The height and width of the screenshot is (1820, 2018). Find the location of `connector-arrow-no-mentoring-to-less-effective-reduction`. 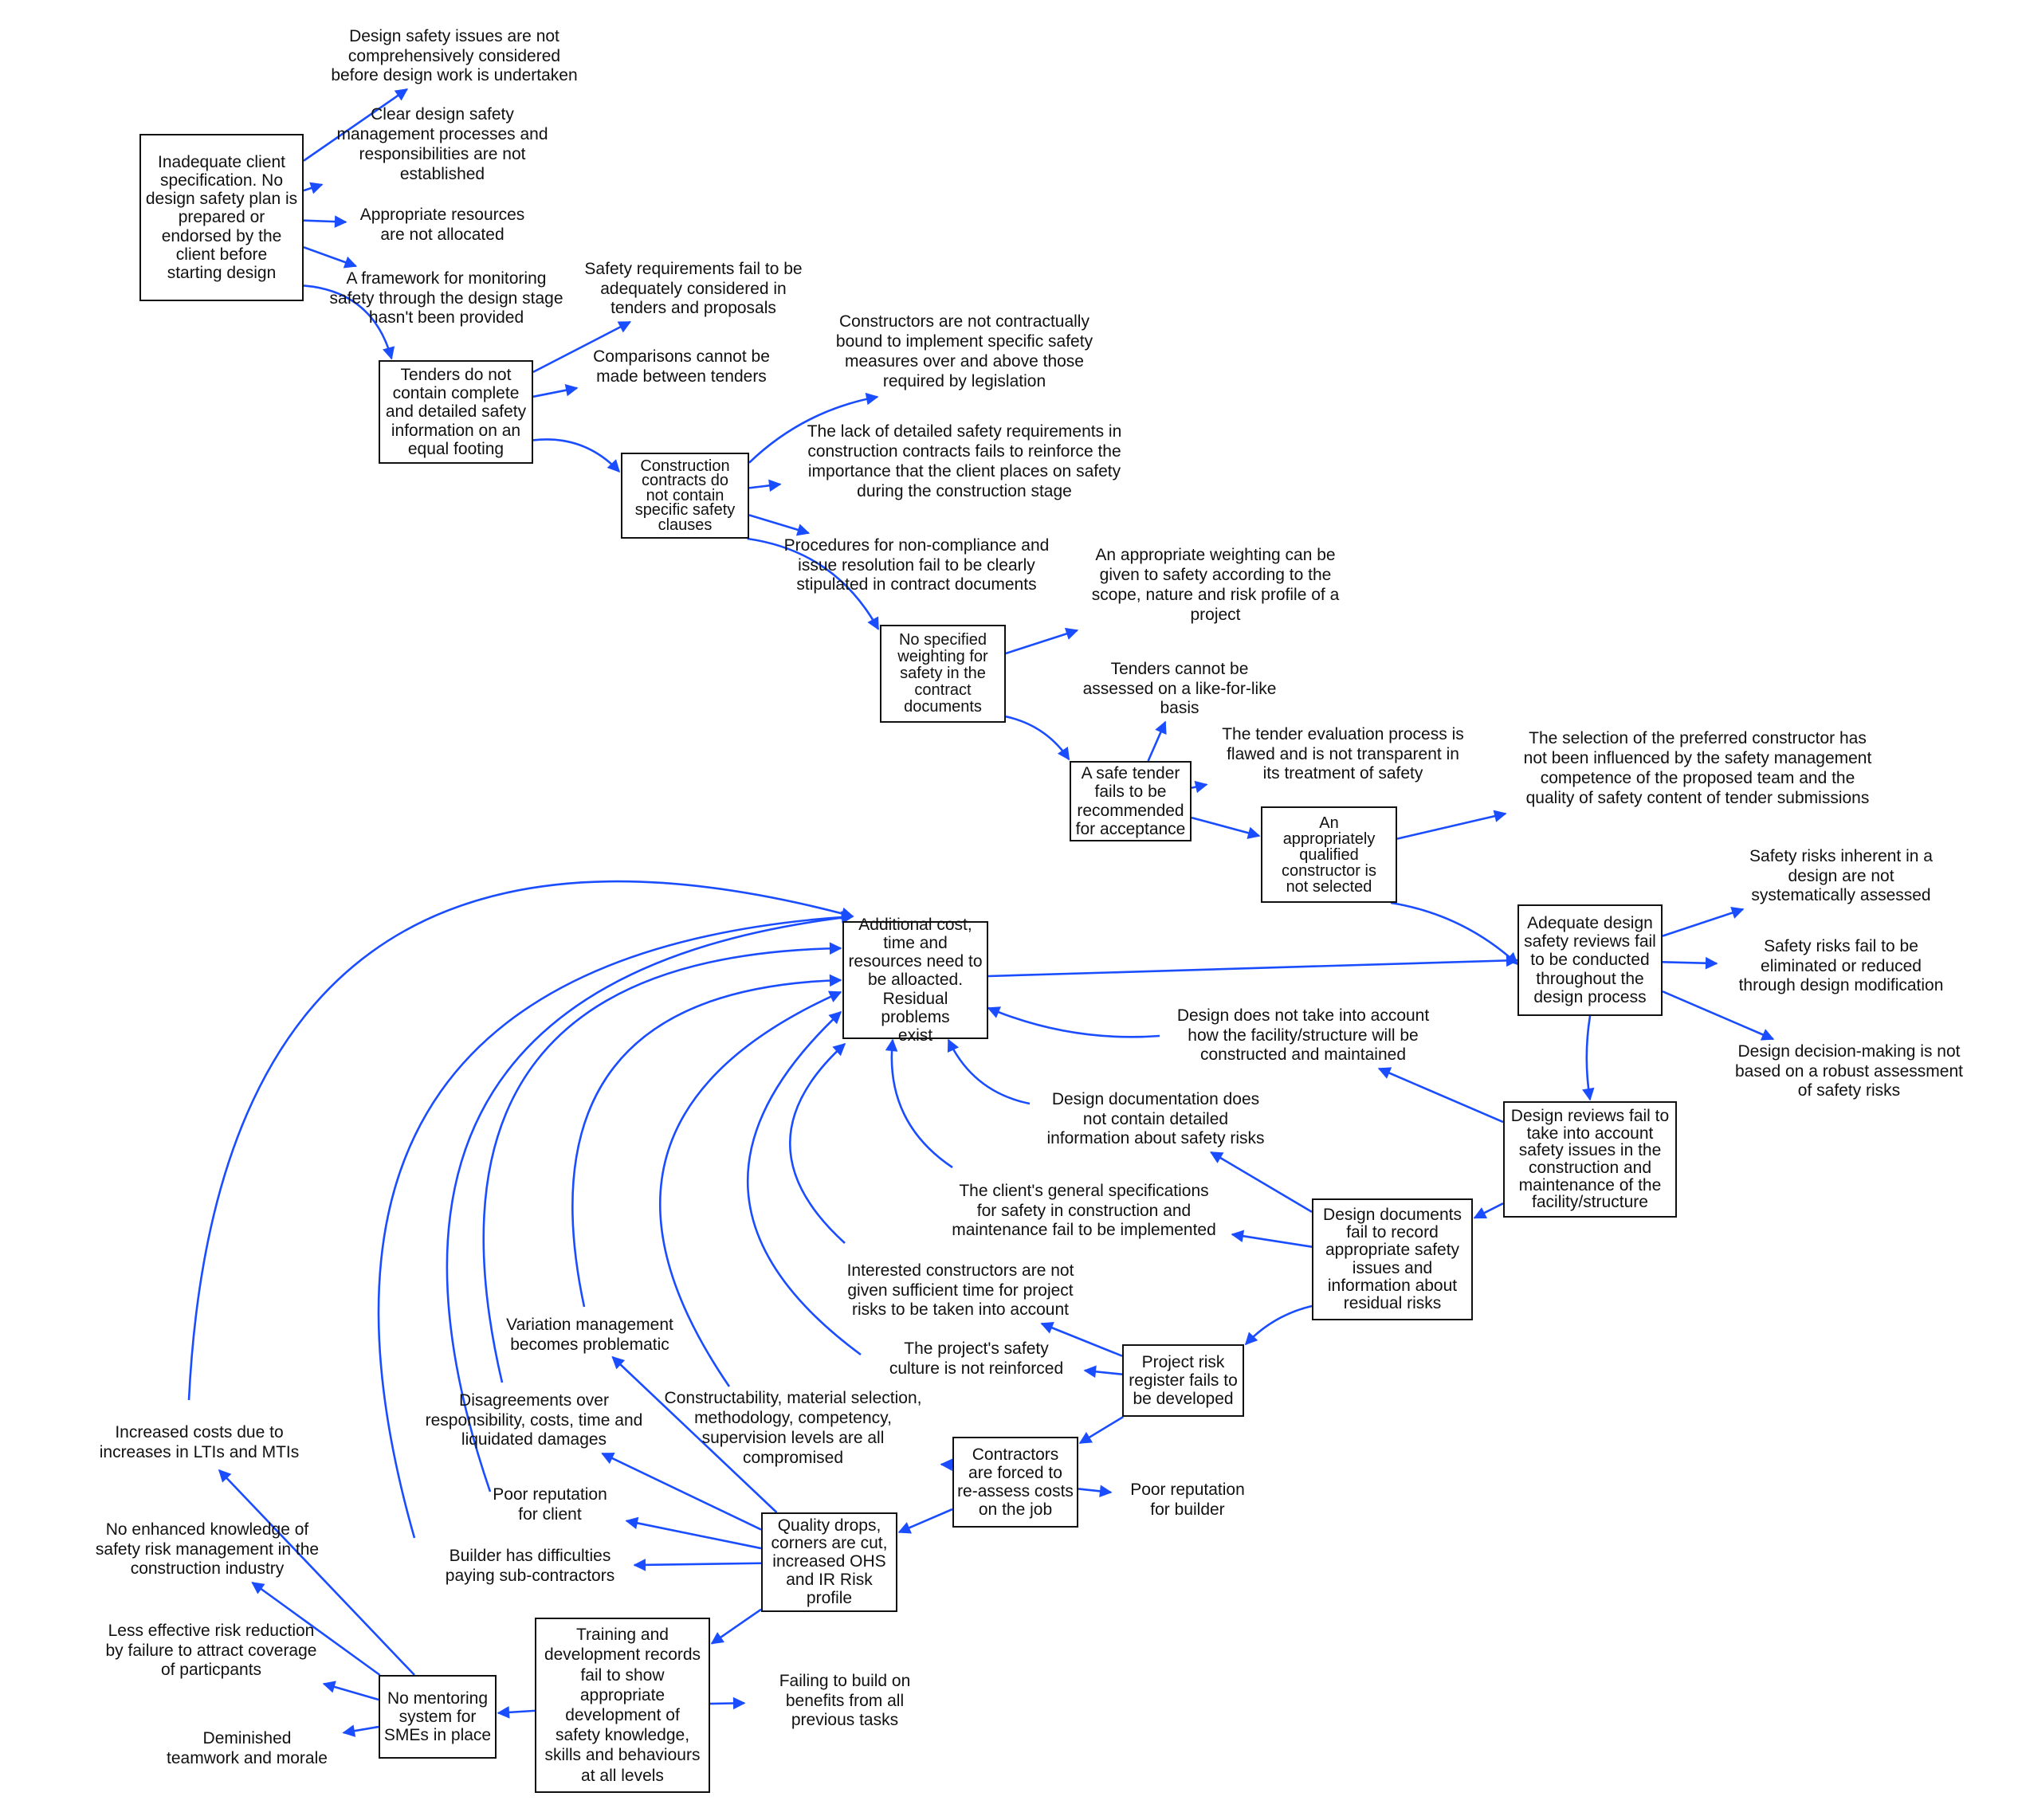

connector-arrow-no-mentoring-to-less-effective-reduction is located at coordinates (350, 1691).